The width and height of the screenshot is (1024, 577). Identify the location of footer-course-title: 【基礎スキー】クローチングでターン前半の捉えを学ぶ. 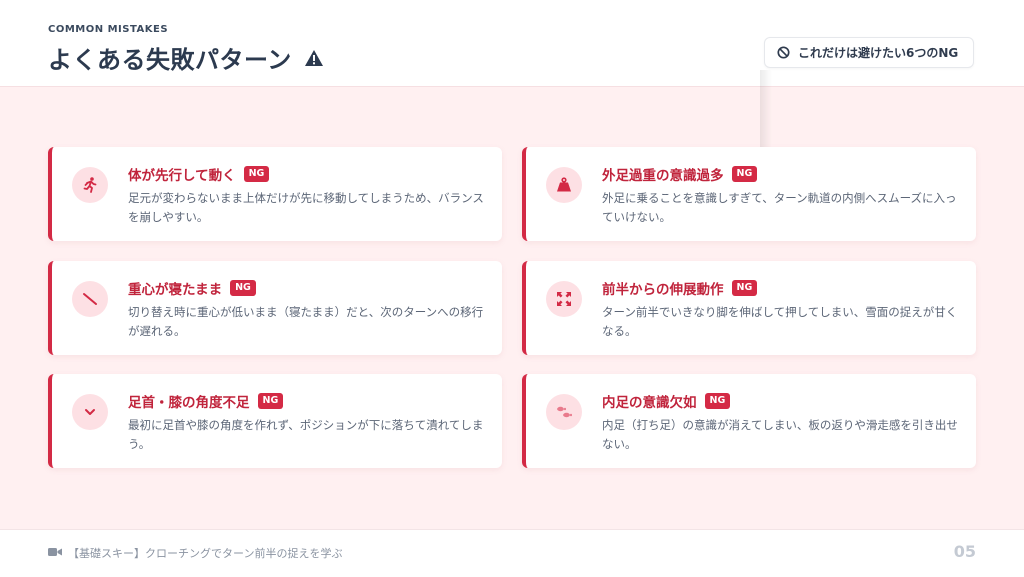
(205, 553).